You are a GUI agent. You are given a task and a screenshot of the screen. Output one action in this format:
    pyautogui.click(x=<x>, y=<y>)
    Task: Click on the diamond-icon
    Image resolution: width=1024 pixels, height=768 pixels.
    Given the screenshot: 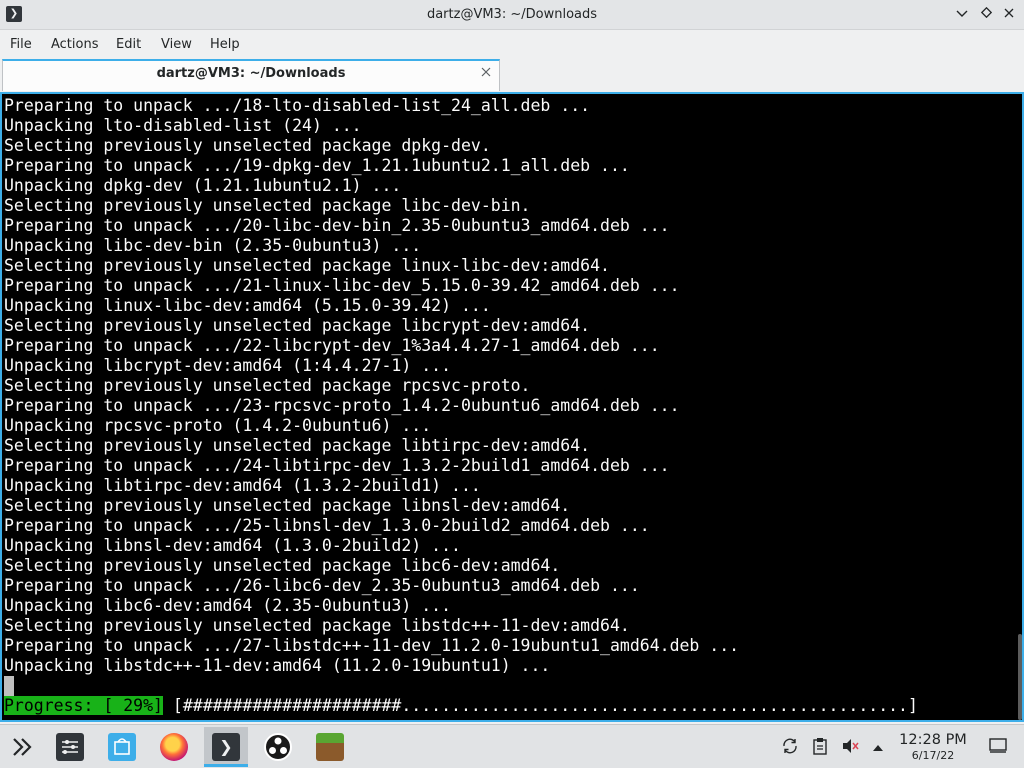 What is the action you would take?
    pyautogui.click(x=986, y=12)
    